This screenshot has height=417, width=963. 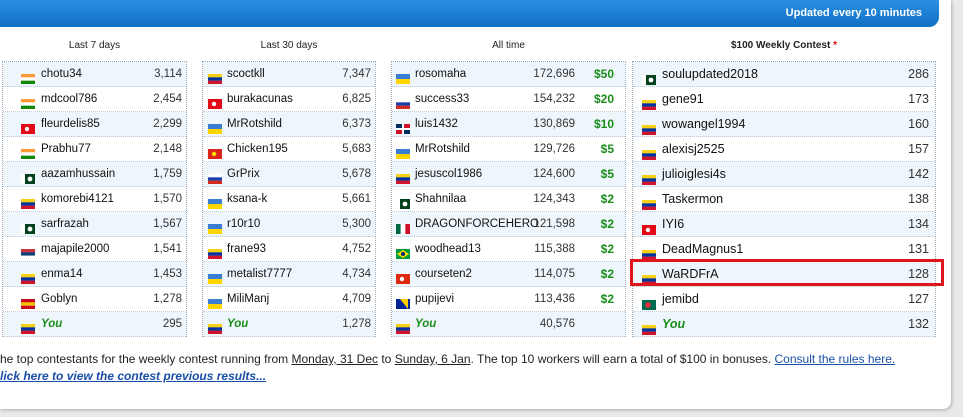 What do you see at coordinates (94, 274) in the screenshot?
I see `leaderboard-row: enma14 1,453` at bounding box center [94, 274].